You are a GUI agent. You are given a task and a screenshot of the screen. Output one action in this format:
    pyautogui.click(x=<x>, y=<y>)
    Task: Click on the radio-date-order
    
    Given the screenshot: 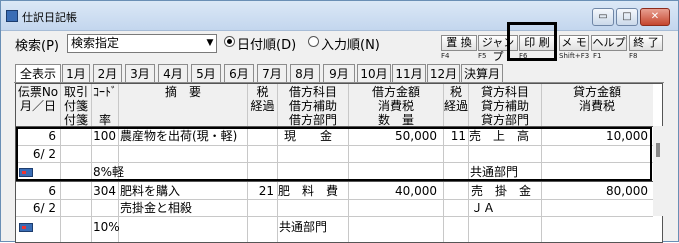 What is the action you would take?
    pyautogui.click(x=229, y=41)
    